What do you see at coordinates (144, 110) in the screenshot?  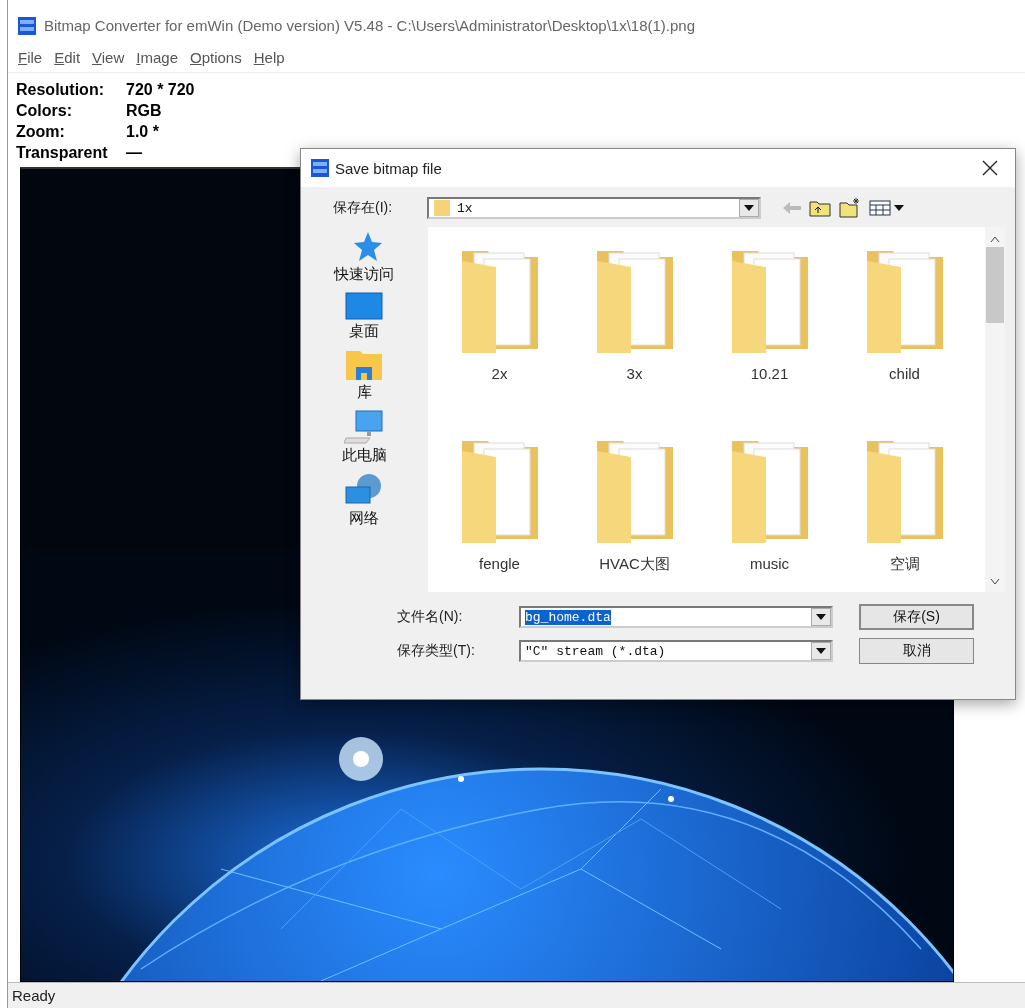 I see `info-value: RGB` at bounding box center [144, 110].